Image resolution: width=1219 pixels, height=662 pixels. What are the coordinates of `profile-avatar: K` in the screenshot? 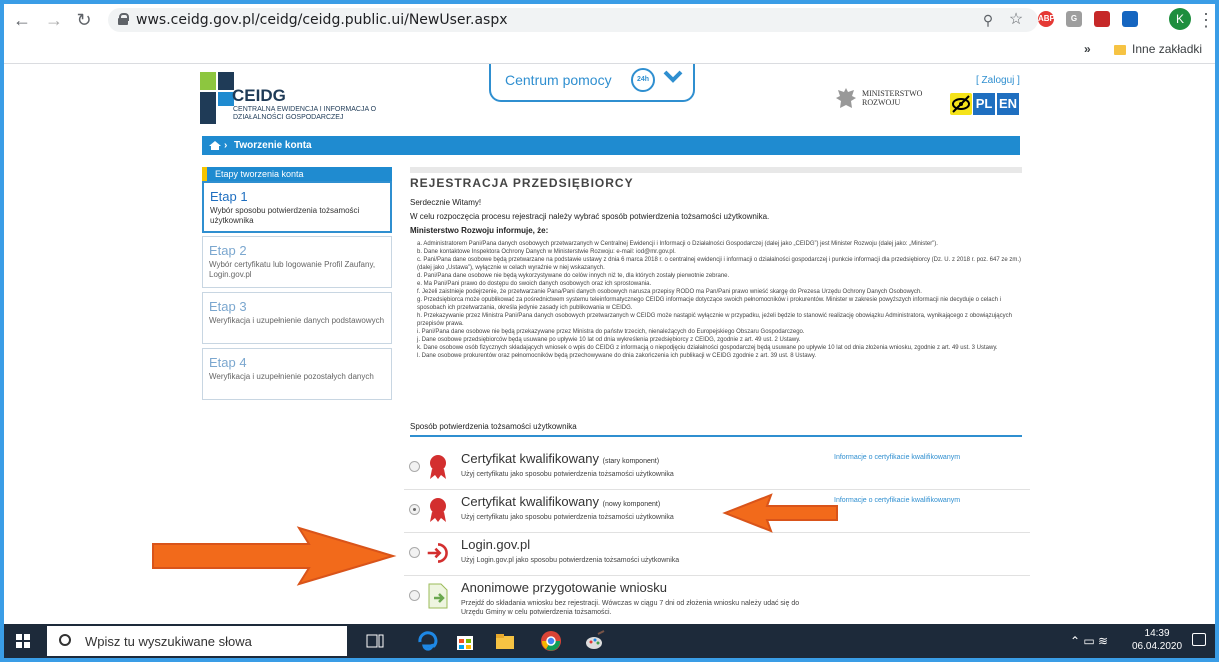 It's located at (1180, 19).